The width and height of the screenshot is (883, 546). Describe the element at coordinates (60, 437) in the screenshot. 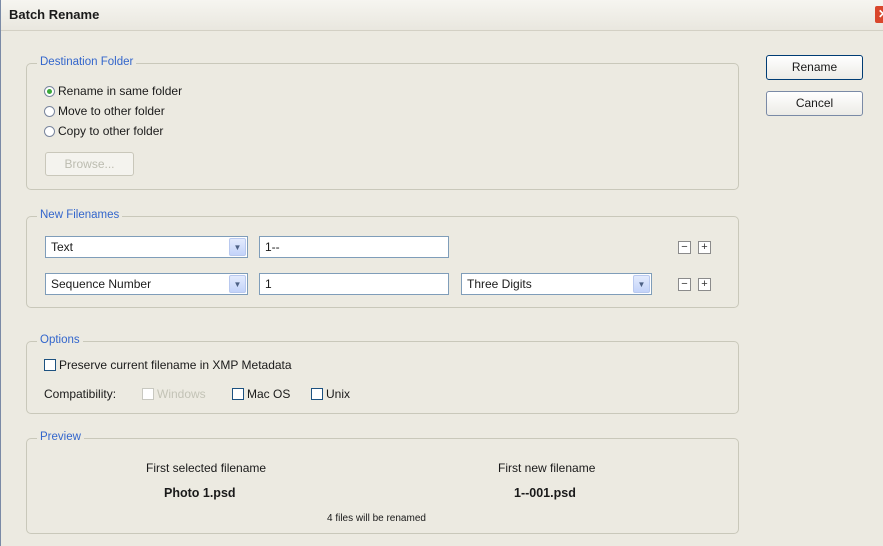

I see `preview-legend: Preview` at that location.